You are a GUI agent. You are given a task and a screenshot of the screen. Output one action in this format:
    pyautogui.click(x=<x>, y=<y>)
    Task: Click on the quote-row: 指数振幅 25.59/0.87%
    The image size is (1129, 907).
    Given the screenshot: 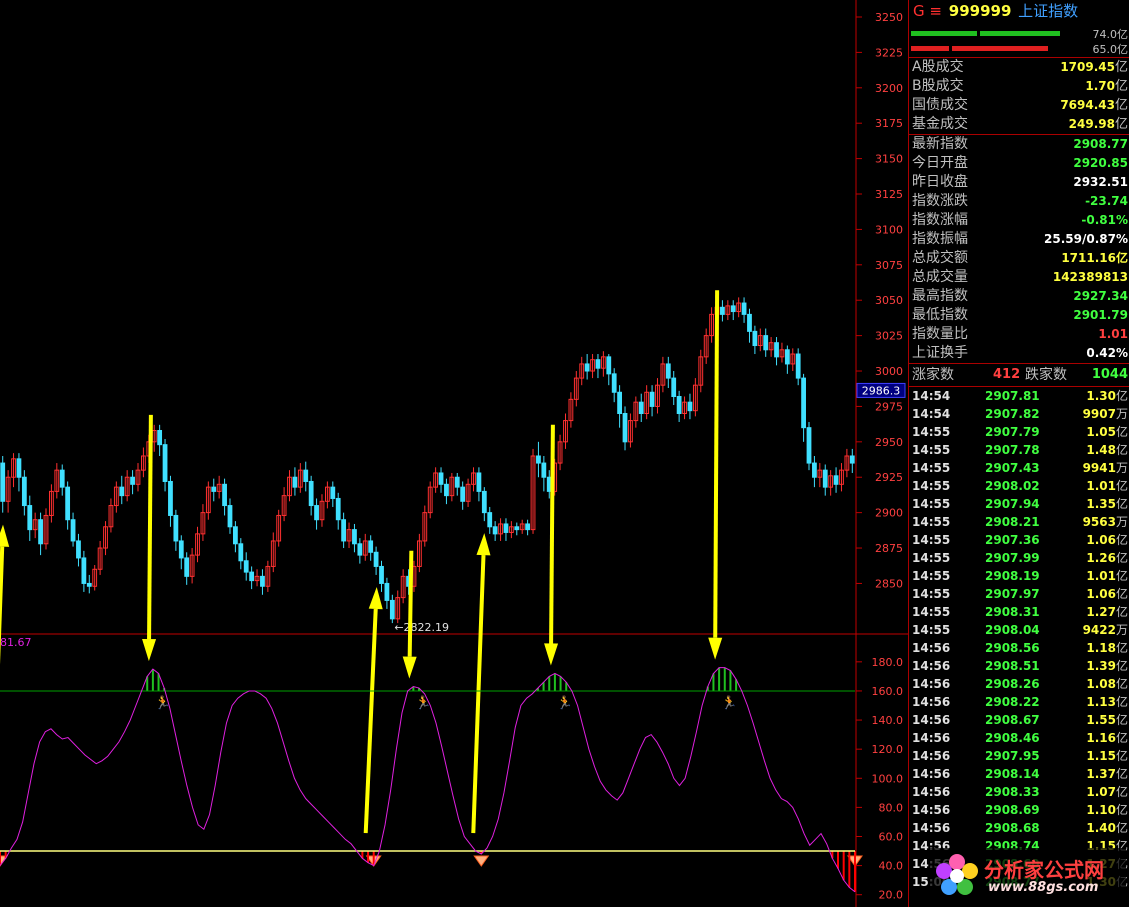 What is the action you would take?
    pyautogui.click(x=1019, y=239)
    